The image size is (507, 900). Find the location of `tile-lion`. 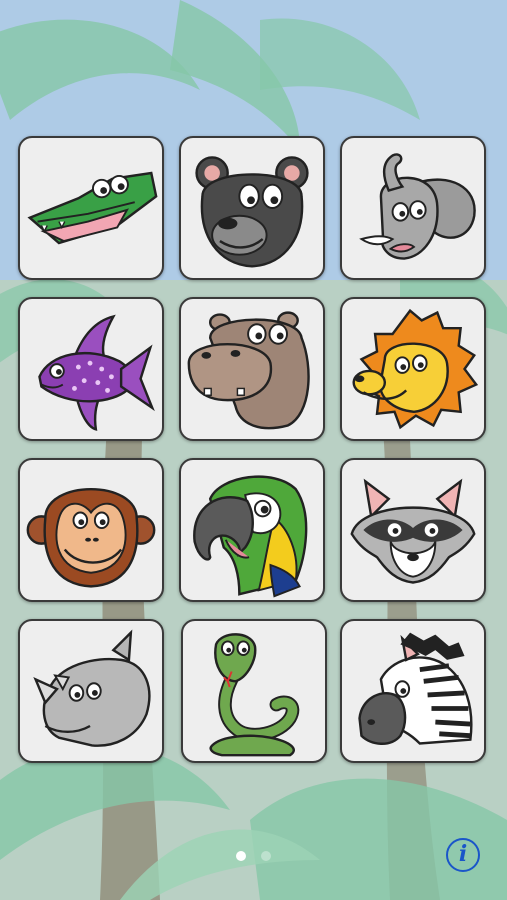

tile-lion is located at coordinates (413, 369).